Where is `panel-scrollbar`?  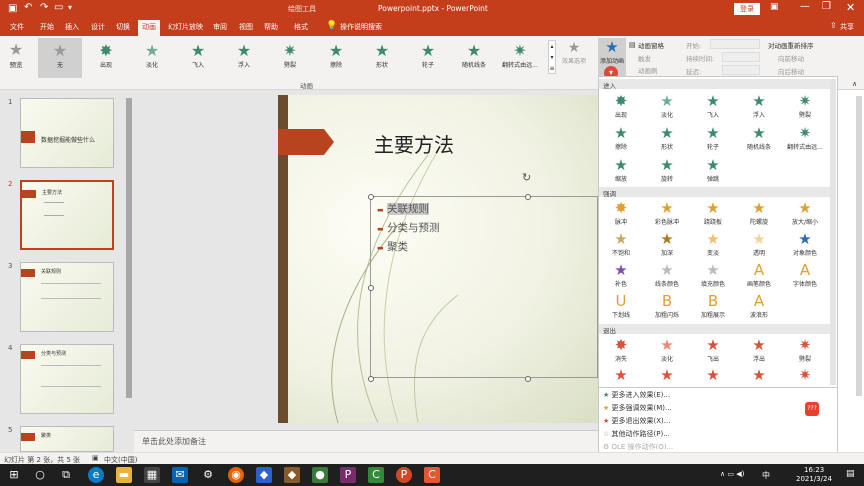 panel-scrollbar is located at coordinates (833, 232).